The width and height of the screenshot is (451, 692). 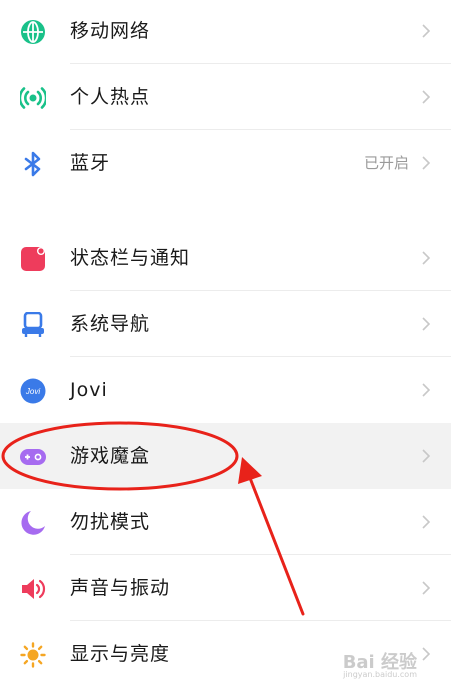 I want to click on settings-item-mobile-network: 移动网络, so click(x=225, y=32).